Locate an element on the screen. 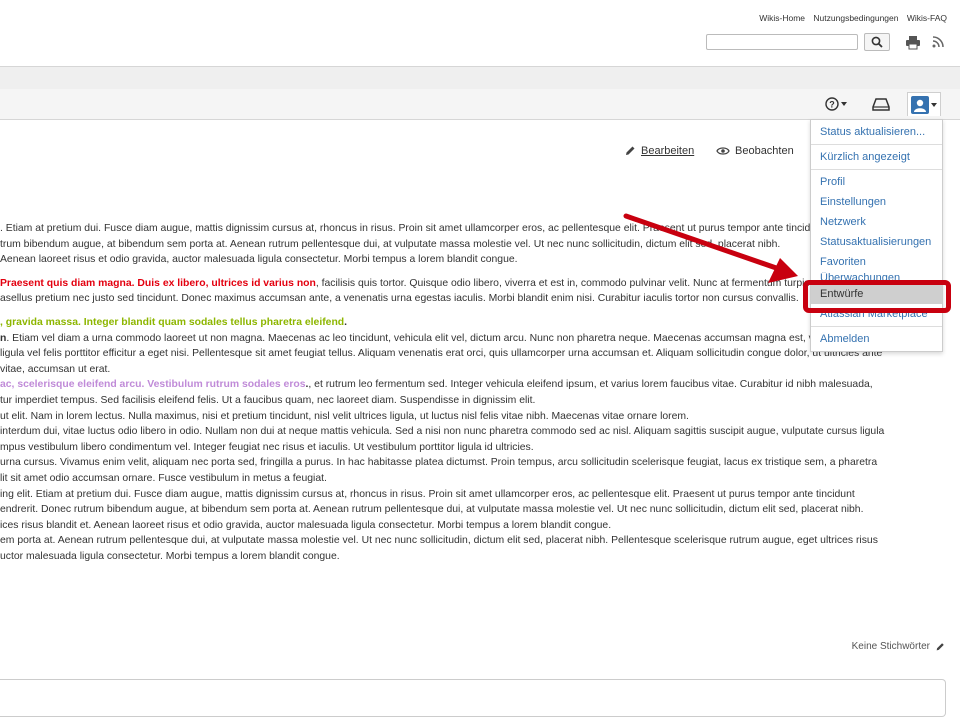  menu-item-settings: Einstellungen is located at coordinates (876, 202).